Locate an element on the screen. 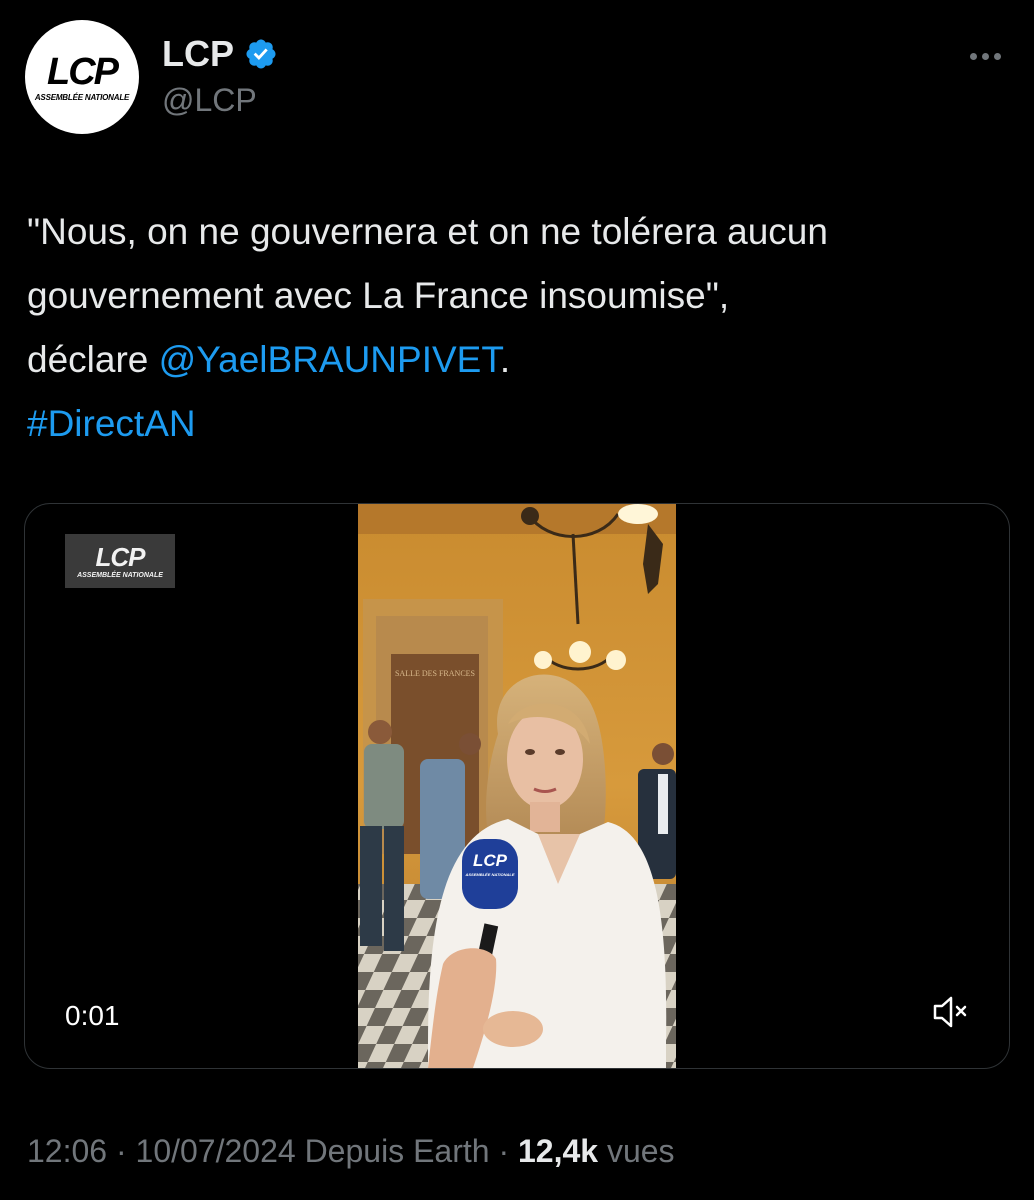 The width and height of the screenshot is (1034, 1200). mic-logo-subtext: ASSEMBLÉE NATIONALE is located at coordinates (489, 874).